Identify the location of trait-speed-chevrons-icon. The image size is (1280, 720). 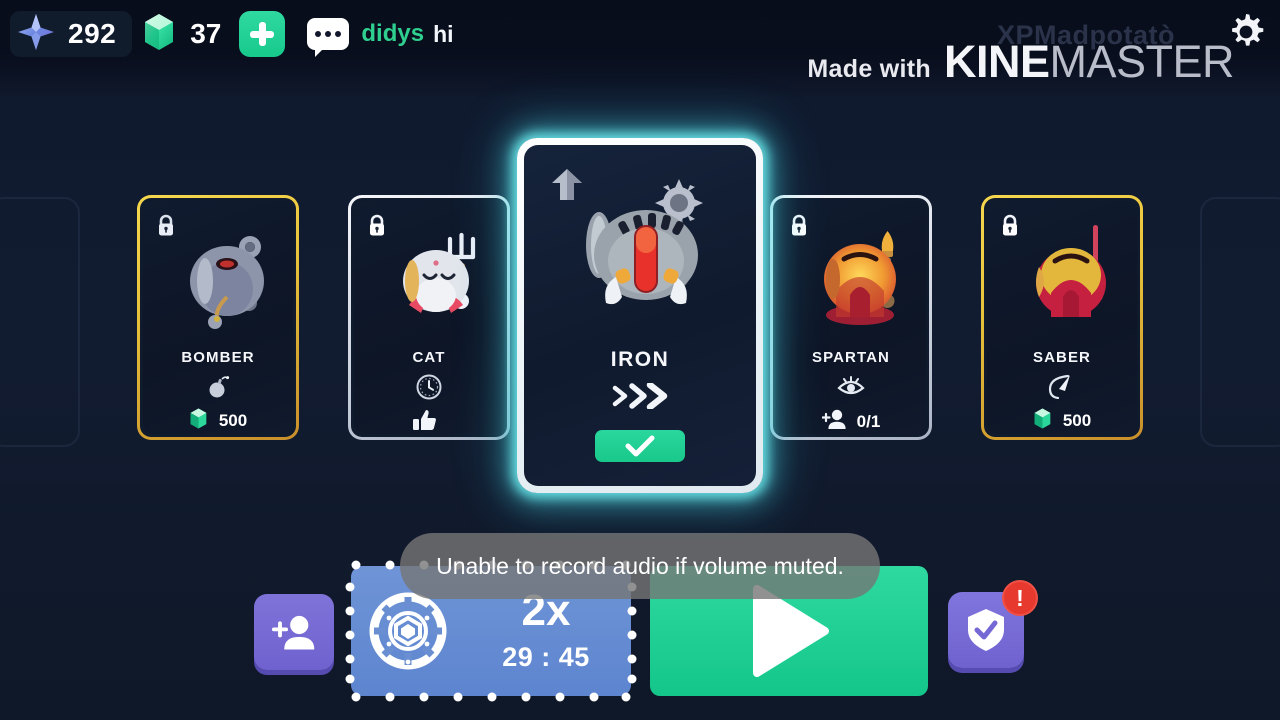
(640, 396).